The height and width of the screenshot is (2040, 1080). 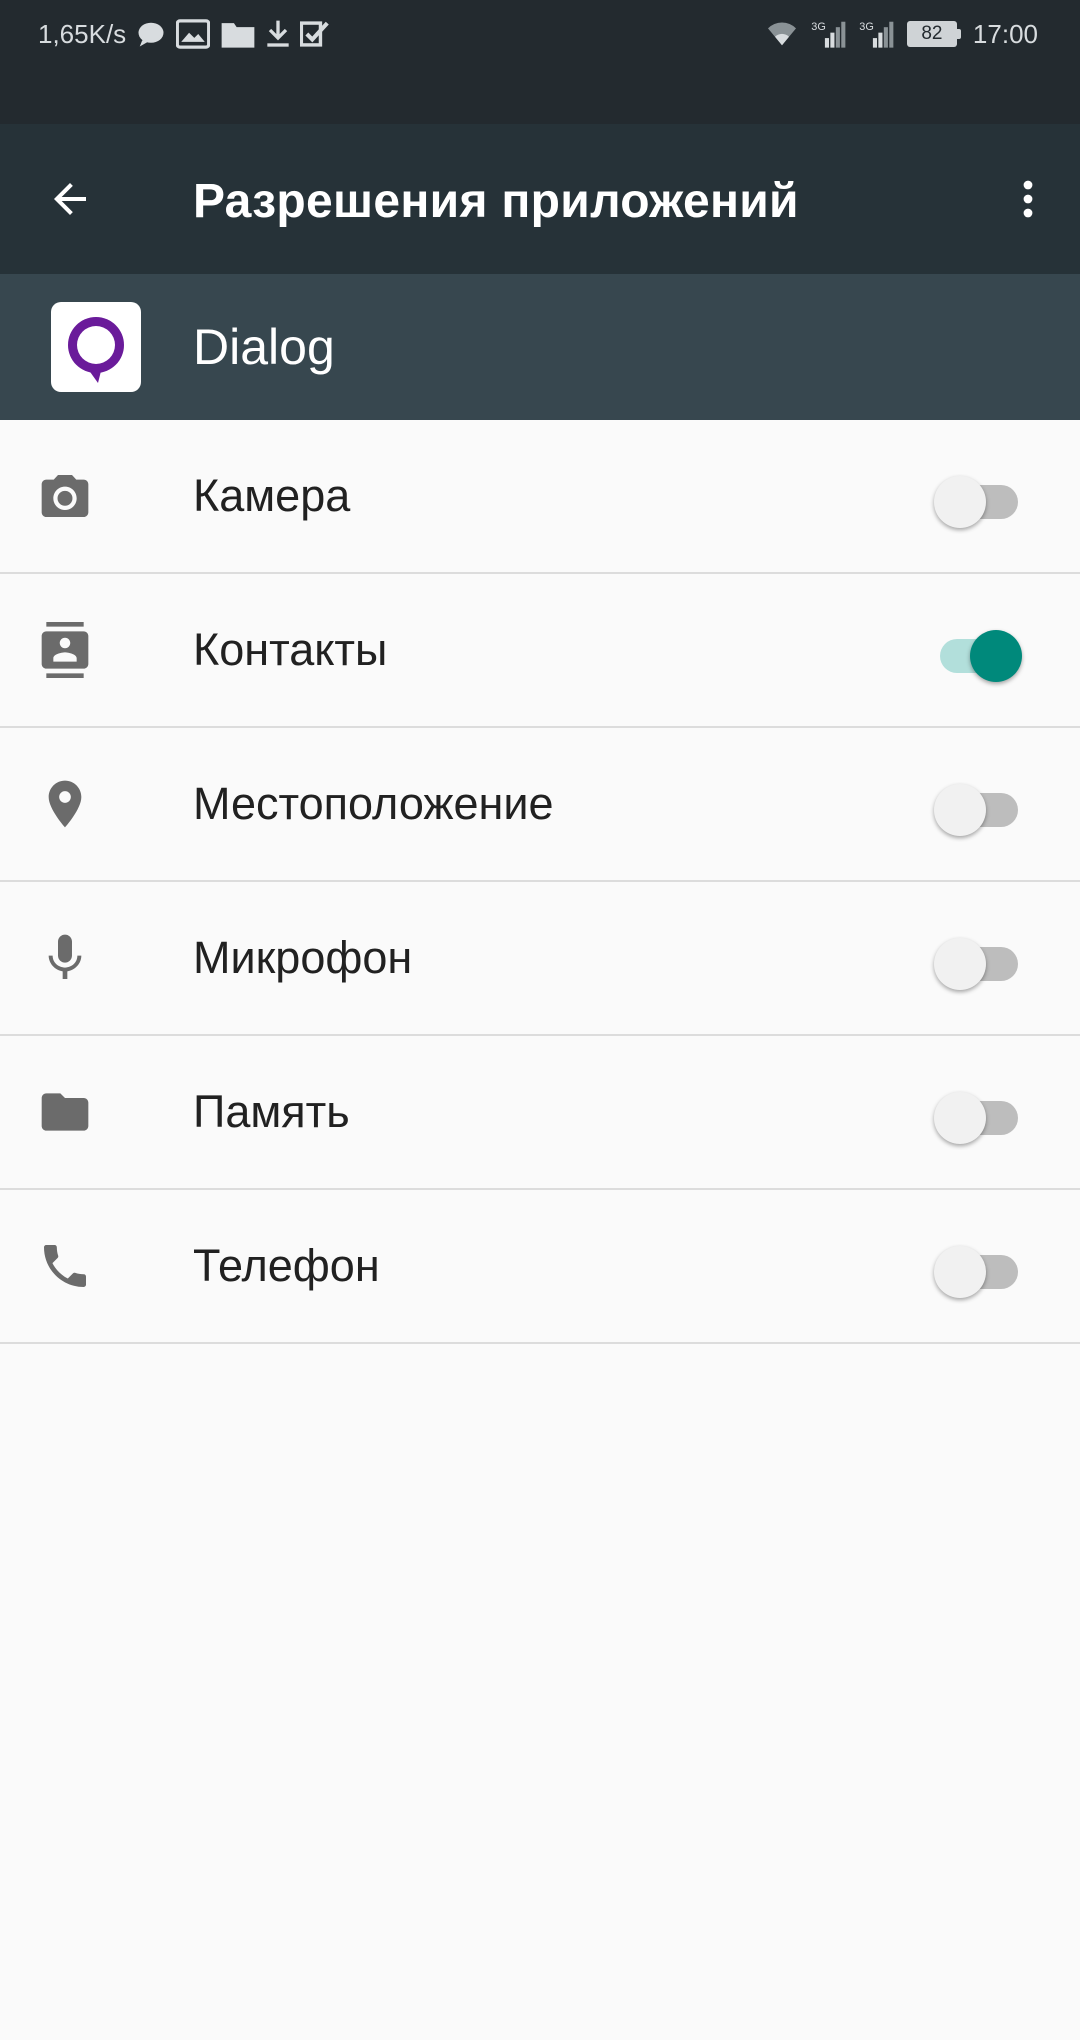 I want to click on microphone-icon, so click(x=65, y=958).